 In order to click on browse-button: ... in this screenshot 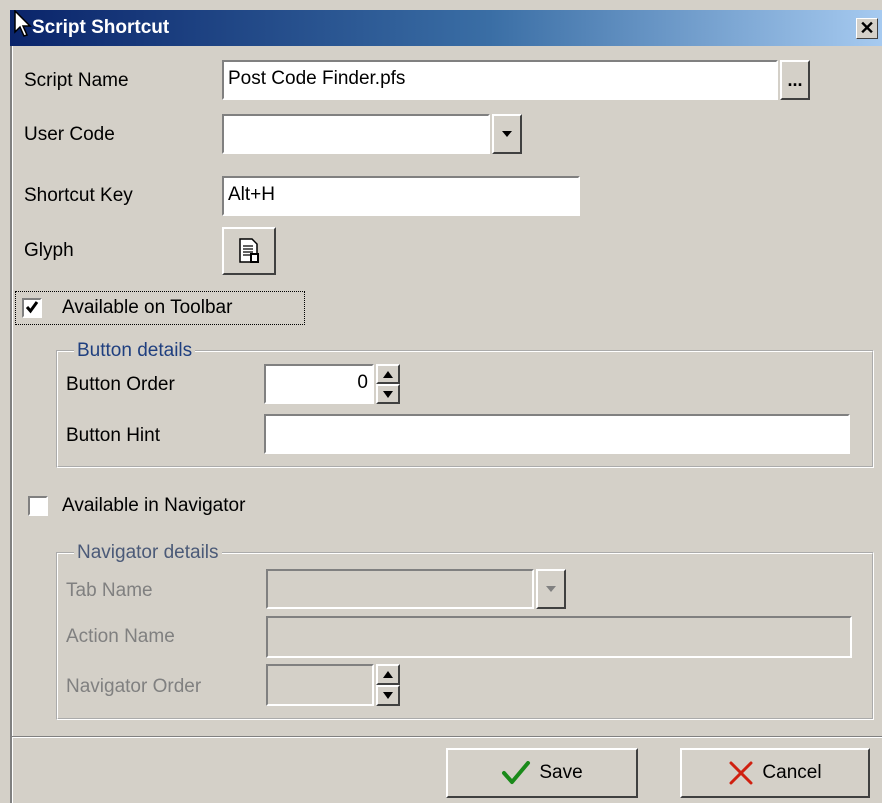, I will do `click(795, 80)`.